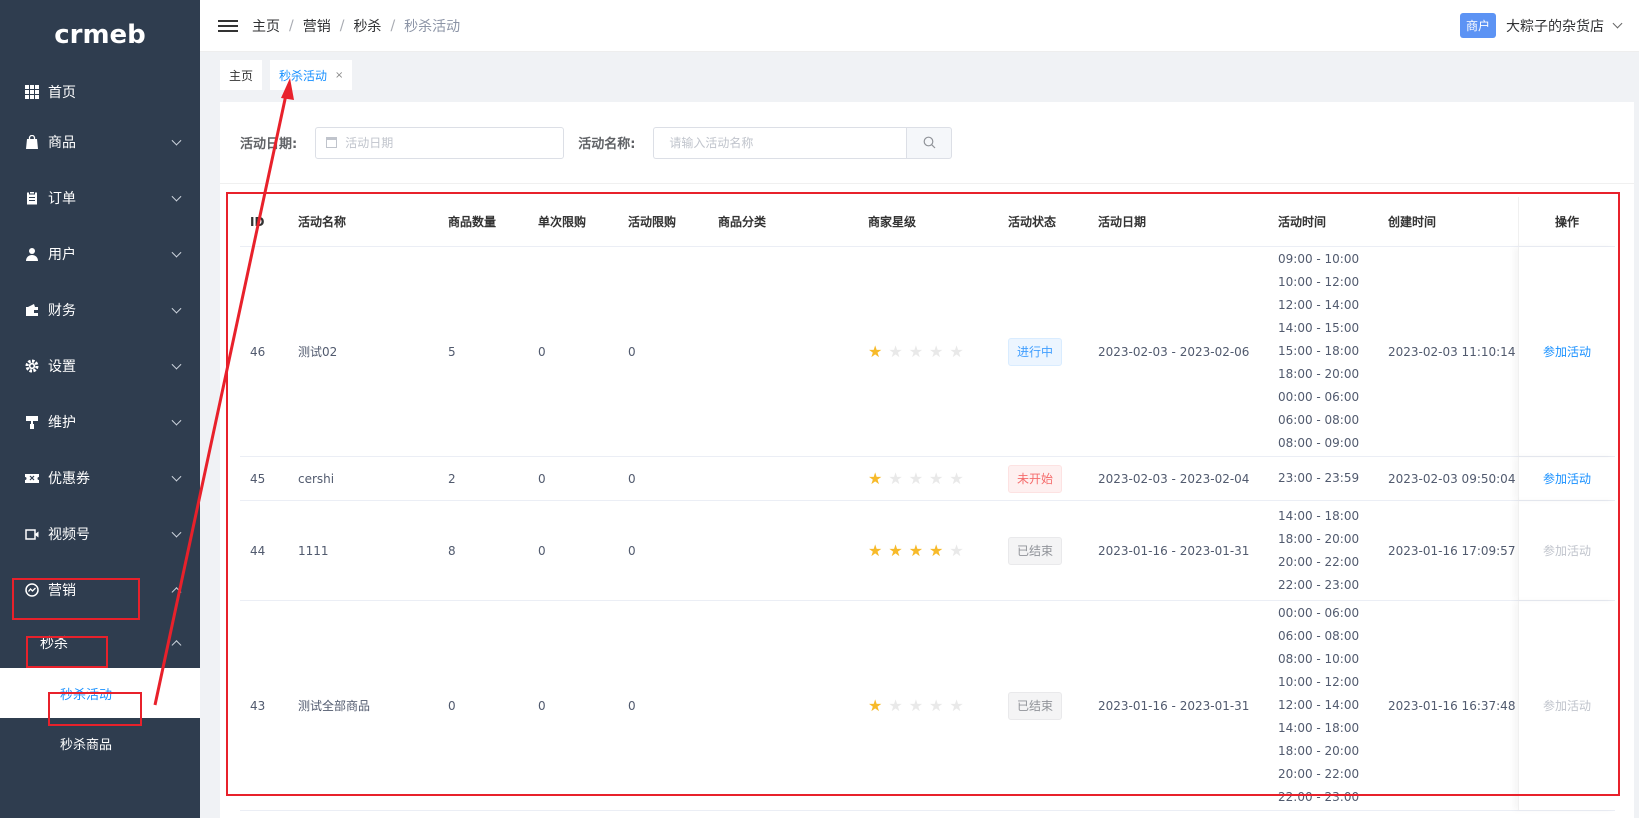 The width and height of the screenshot is (1639, 818). I want to click on time-slot: 08:00 - 09:00, so click(1319, 443).